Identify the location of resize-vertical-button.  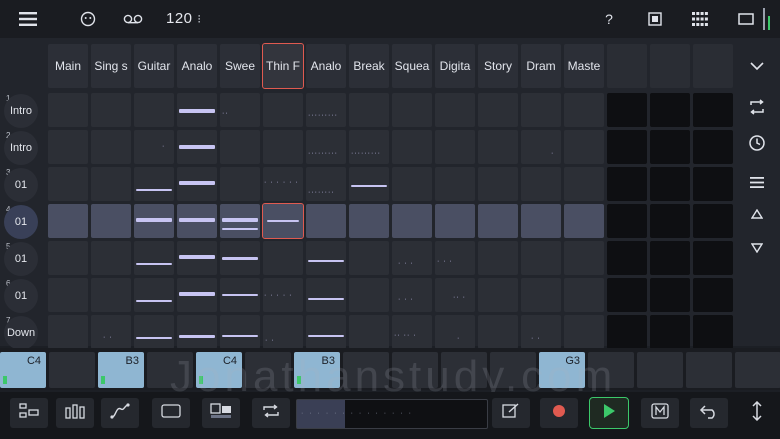
(757, 413).